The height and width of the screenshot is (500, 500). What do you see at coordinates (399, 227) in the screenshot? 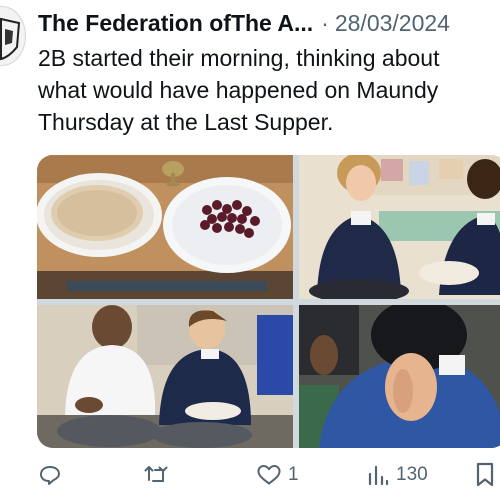
I see `children-sitting-photo` at bounding box center [399, 227].